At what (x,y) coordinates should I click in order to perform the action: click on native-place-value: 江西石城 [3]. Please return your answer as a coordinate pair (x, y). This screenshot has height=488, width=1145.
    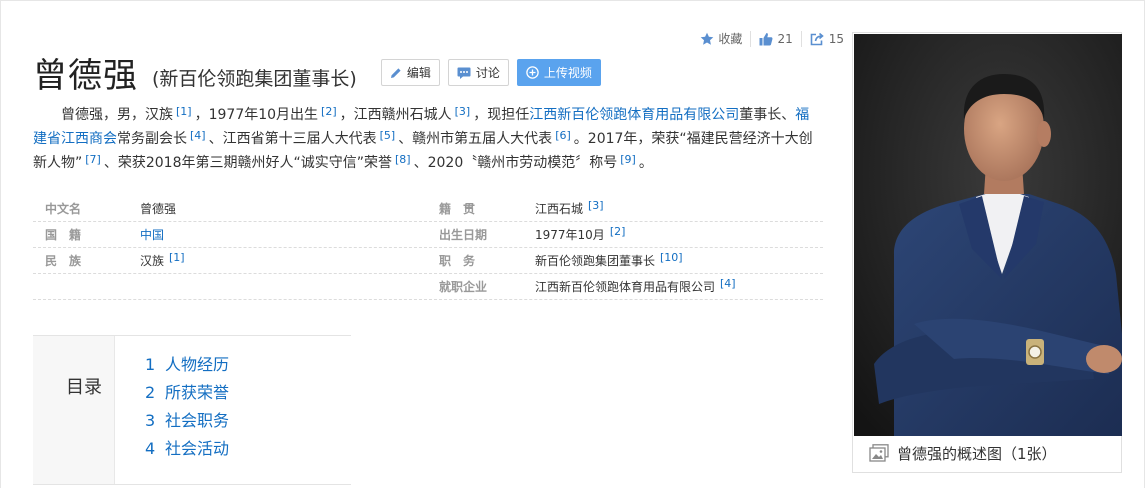
    Looking at the image, I should click on (569, 208).